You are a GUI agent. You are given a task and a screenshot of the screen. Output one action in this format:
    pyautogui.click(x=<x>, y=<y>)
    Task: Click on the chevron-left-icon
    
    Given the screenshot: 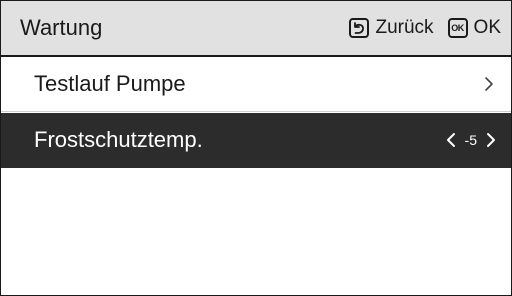 What is the action you would take?
    pyautogui.click(x=451, y=140)
    